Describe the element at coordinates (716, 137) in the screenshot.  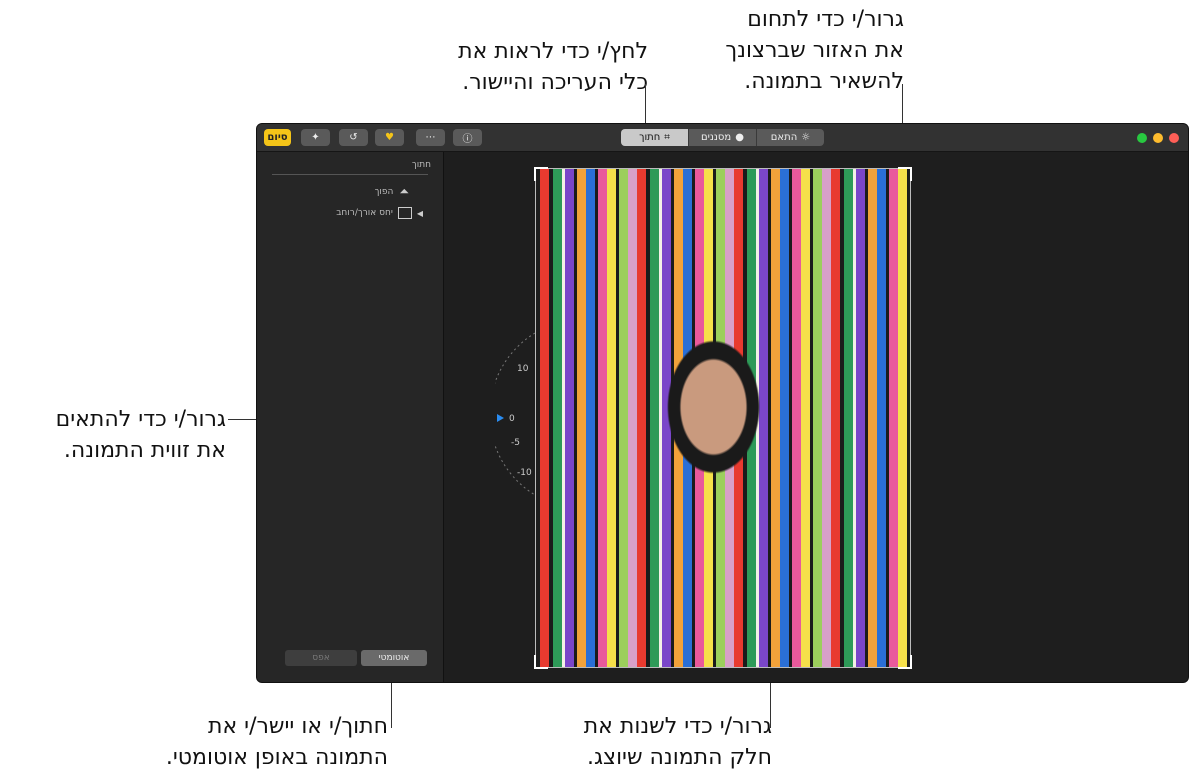
I see `filters-tab-label: מסננים` at that location.